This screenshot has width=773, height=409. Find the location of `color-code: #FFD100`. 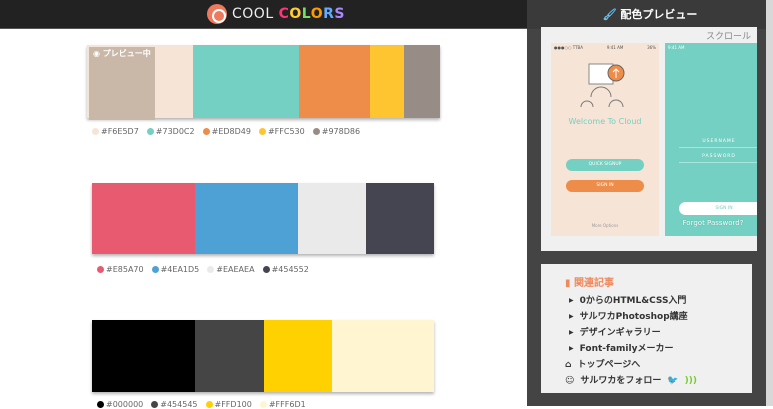

color-code: #FFD100 is located at coordinates (228, 404).